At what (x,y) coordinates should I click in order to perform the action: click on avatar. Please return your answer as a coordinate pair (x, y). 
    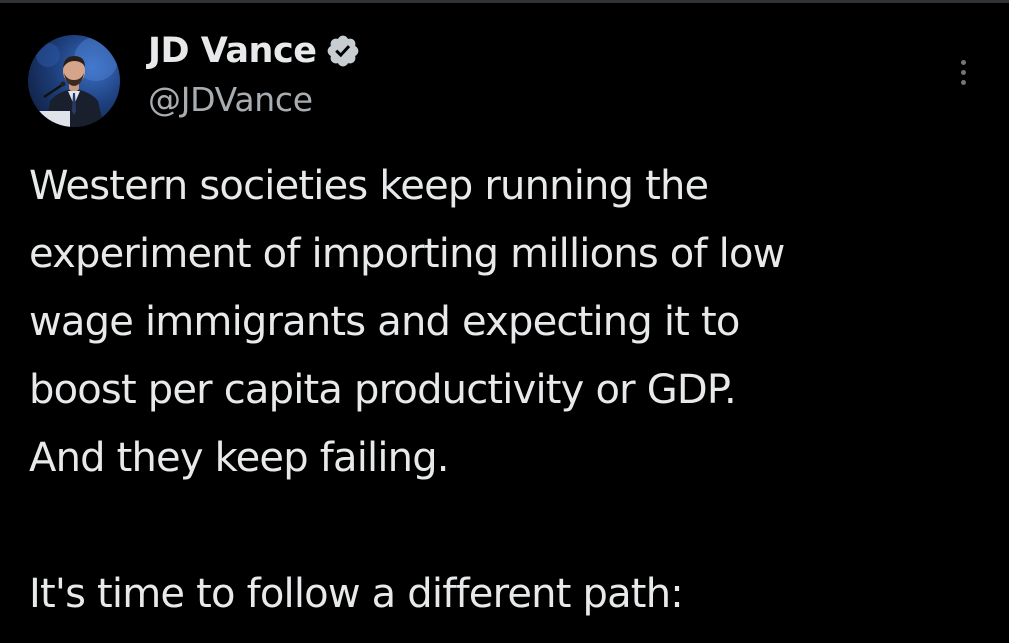
    Looking at the image, I should click on (74, 81).